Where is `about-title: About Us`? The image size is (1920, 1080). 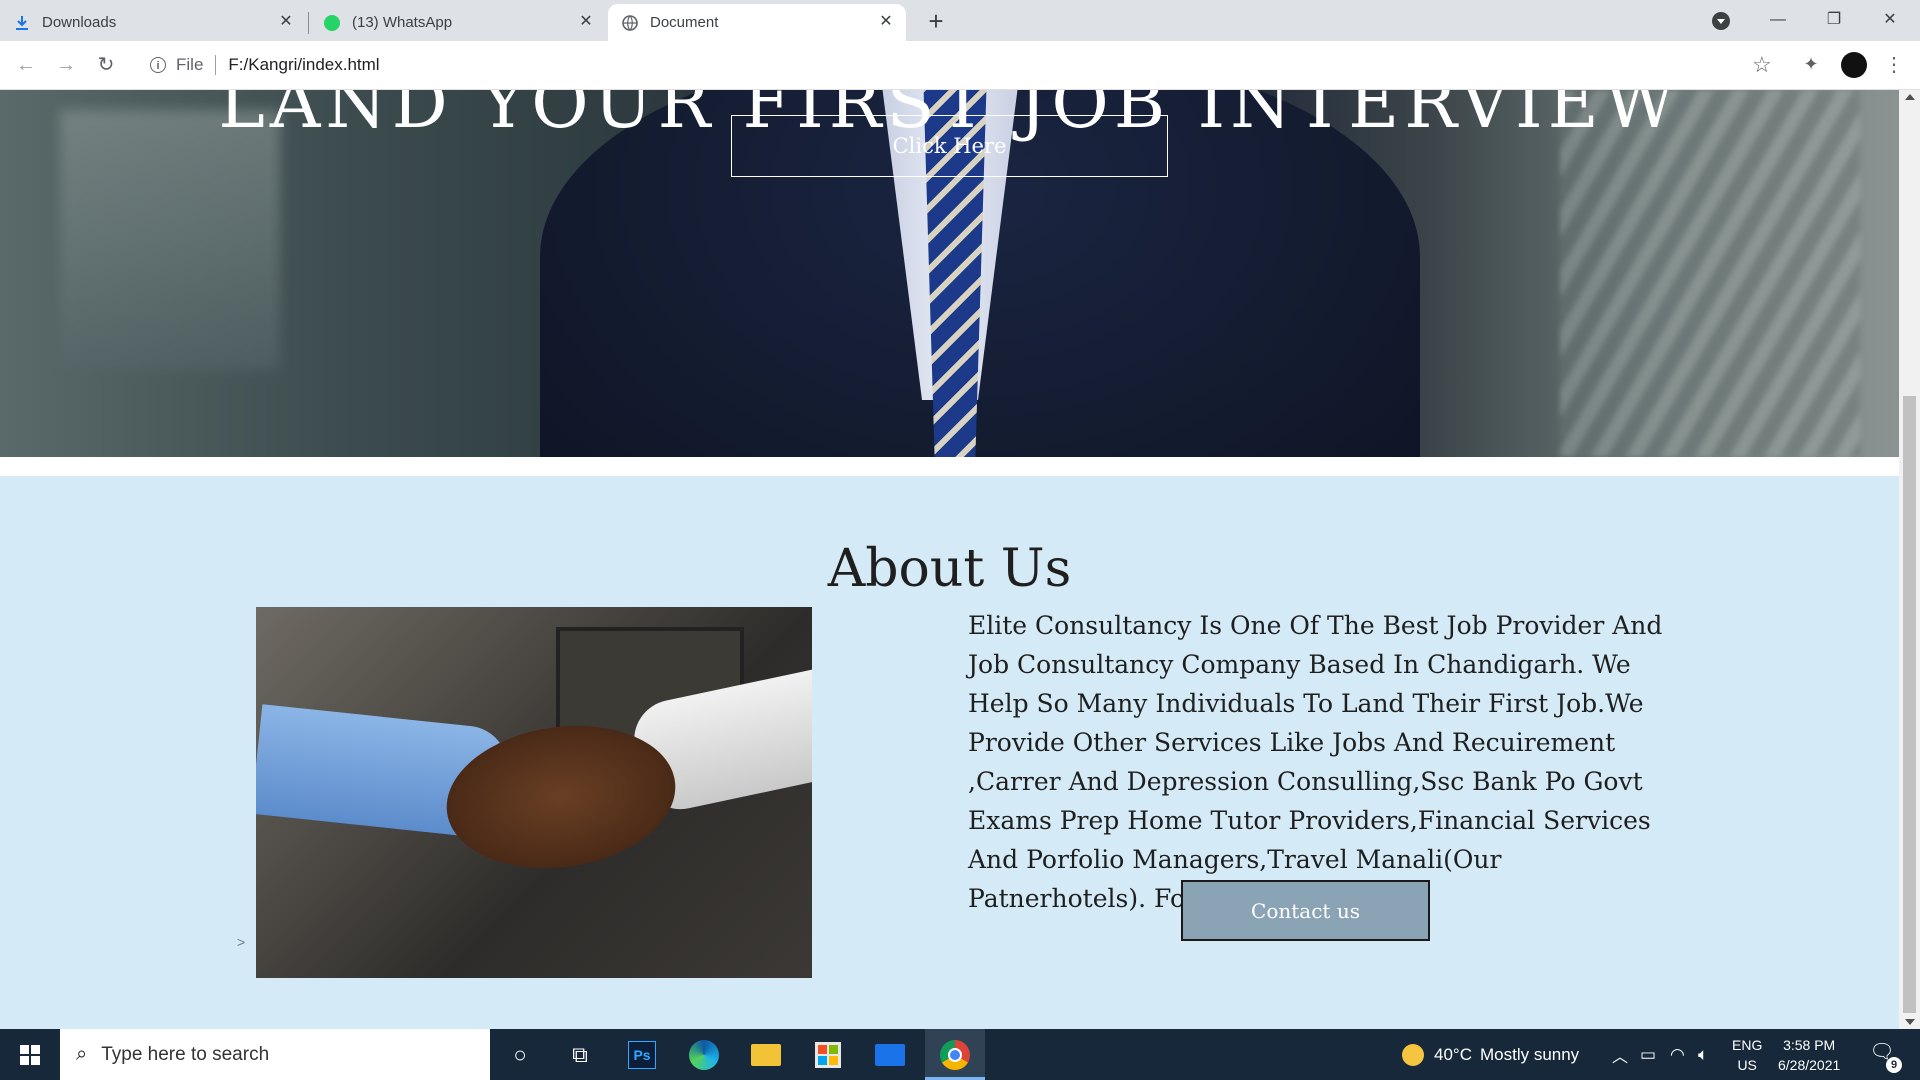
about-title: About Us is located at coordinates (949, 569).